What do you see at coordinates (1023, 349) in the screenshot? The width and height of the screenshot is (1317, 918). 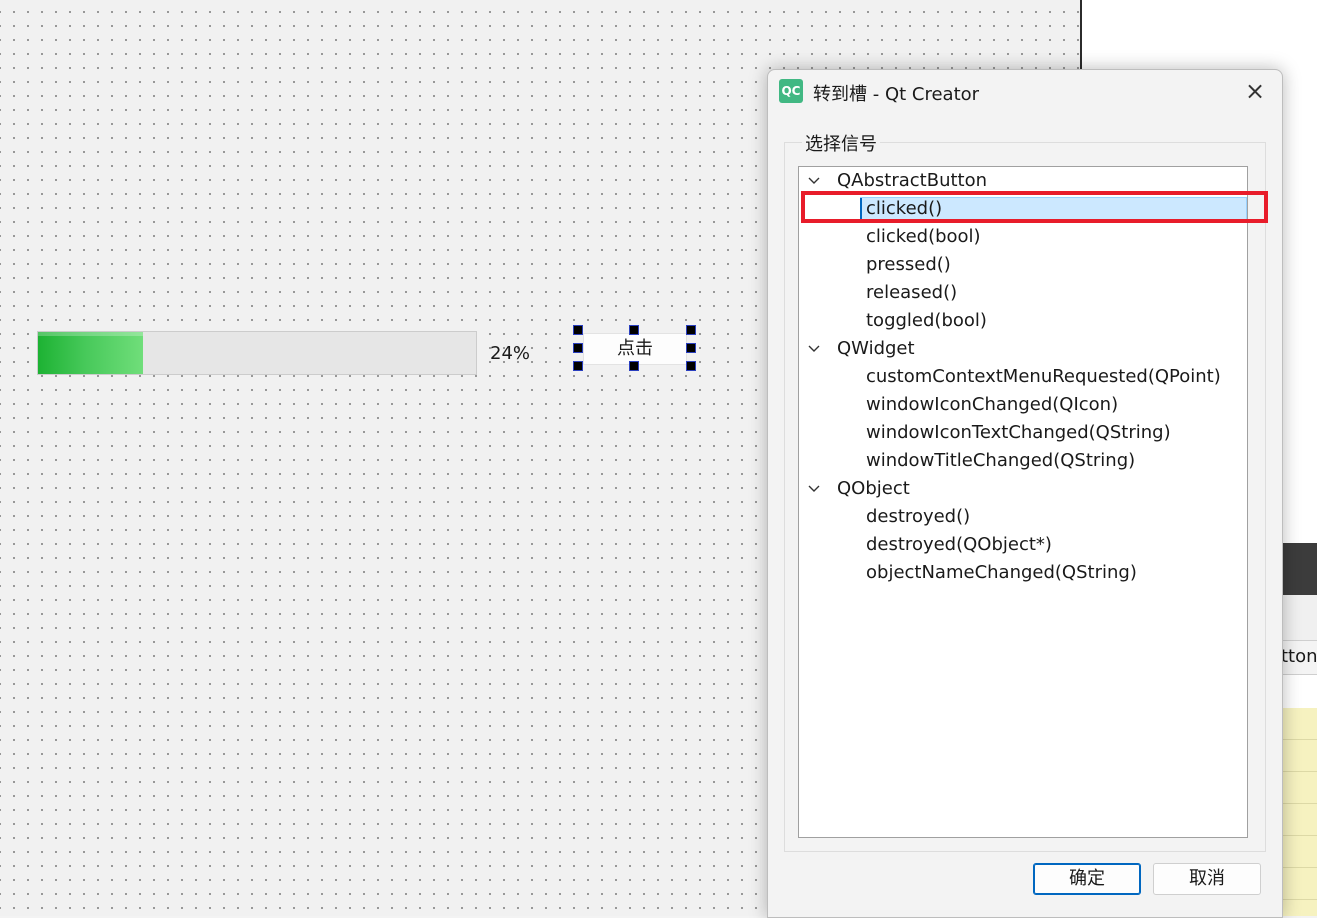 I see `tree-parent-item: QWidget` at bounding box center [1023, 349].